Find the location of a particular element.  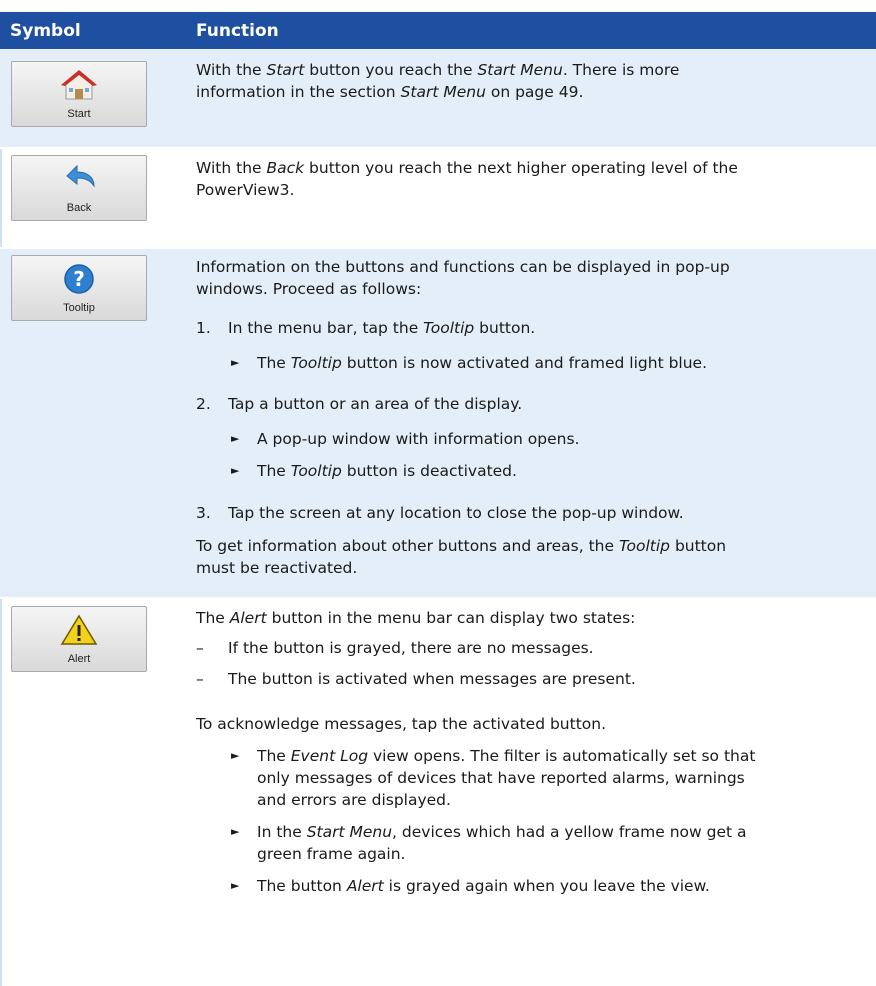

tooltip-button-image: ? Tooltip is located at coordinates (79, 288).